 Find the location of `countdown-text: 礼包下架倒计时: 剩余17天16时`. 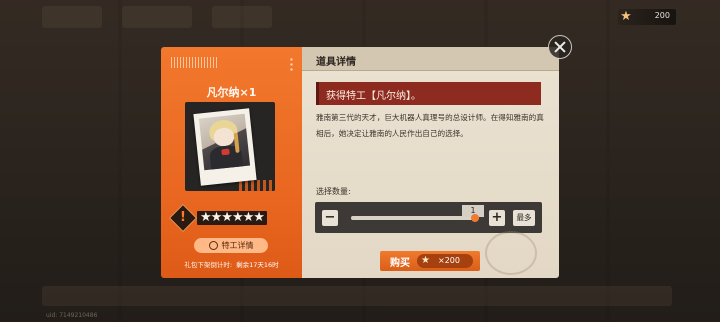

countdown-text: 礼包下架倒计时: 剩余17天16时 is located at coordinates (231, 264).